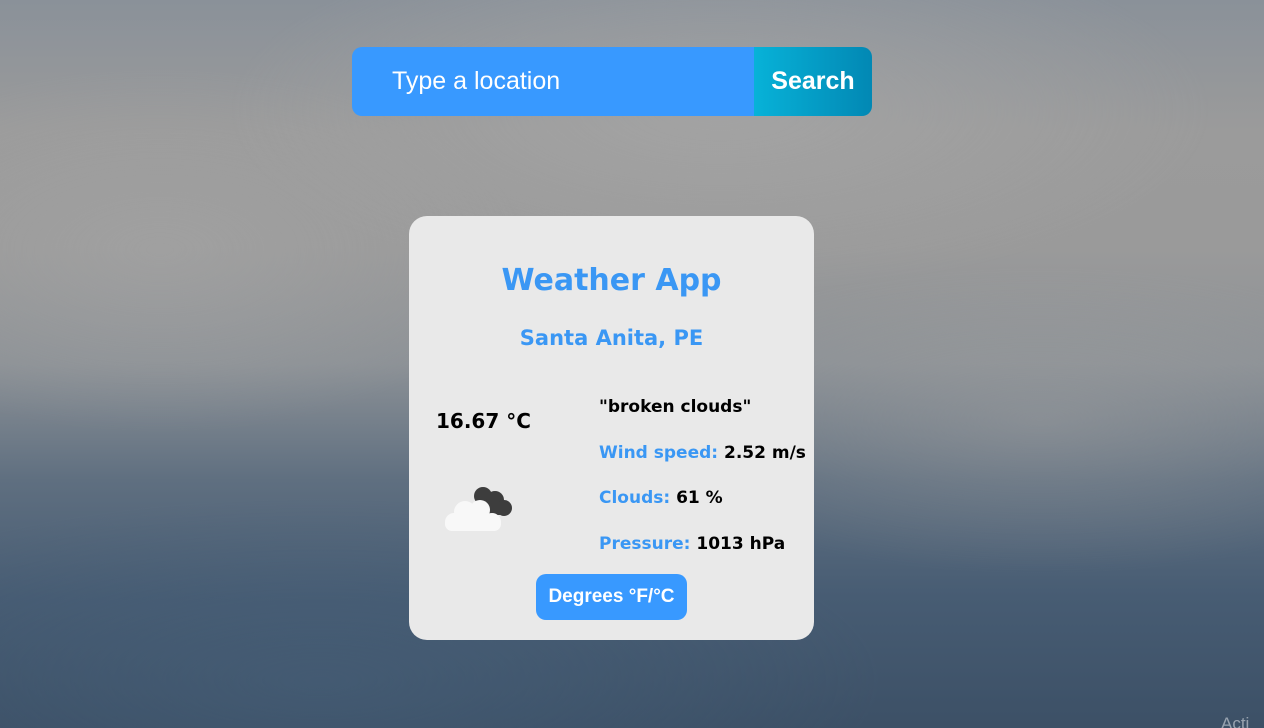  I want to click on search-input, so click(553, 81).